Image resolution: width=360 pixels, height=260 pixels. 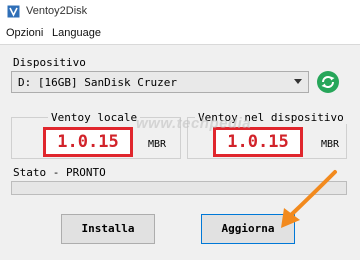 What do you see at coordinates (49, 62) in the screenshot?
I see `device-label: Dispositivo` at bounding box center [49, 62].